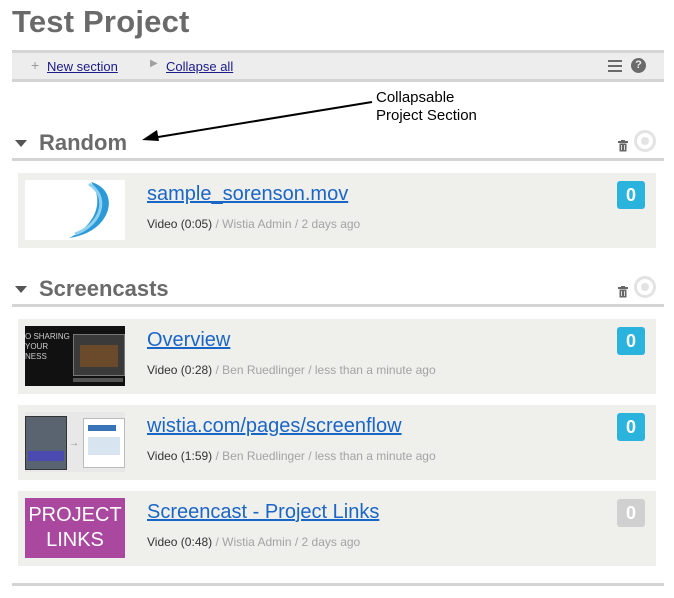  What do you see at coordinates (101, 21) in the screenshot?
I see `page-title: Test Project` at bounding box center [101, 21].